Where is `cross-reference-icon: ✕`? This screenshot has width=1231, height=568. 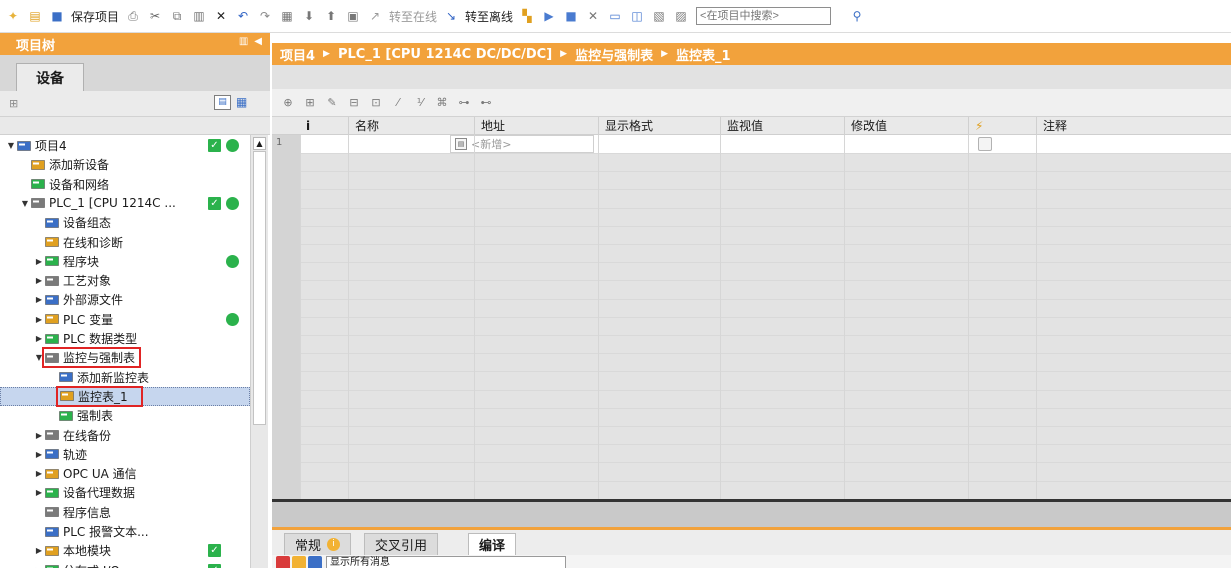
cross-reference-icon: ✕ is located at coordinates (593, 16).